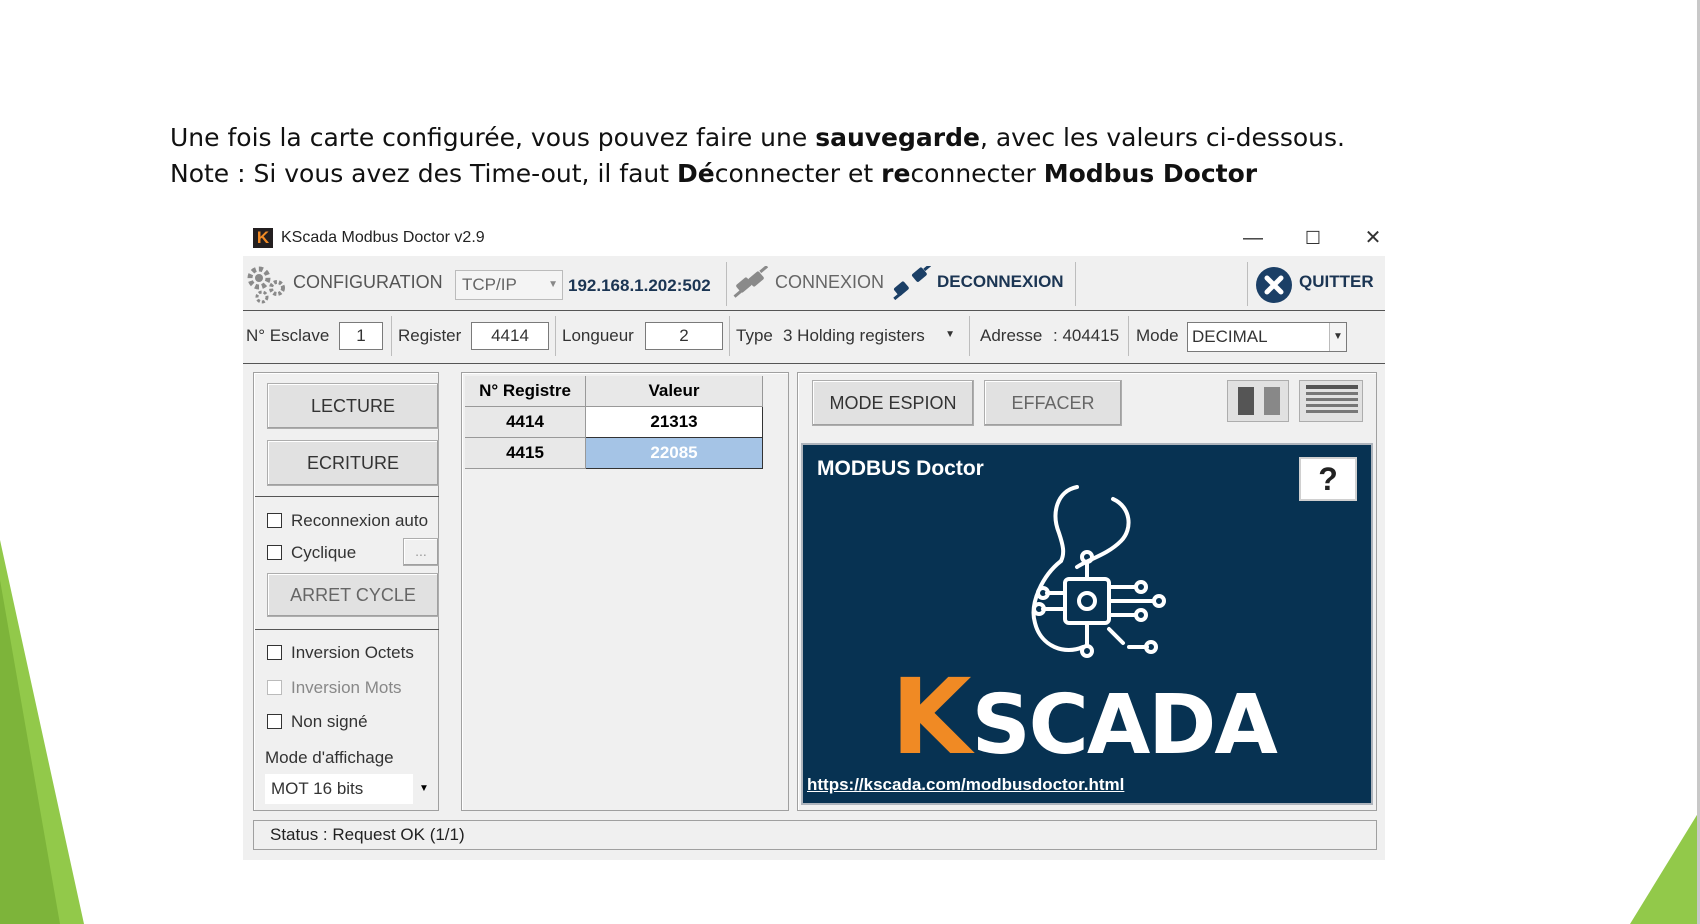 This screenshot has height=924, width=1700. I want to click on inversion-mots-label: Inversion Mots, so click(346, 687).